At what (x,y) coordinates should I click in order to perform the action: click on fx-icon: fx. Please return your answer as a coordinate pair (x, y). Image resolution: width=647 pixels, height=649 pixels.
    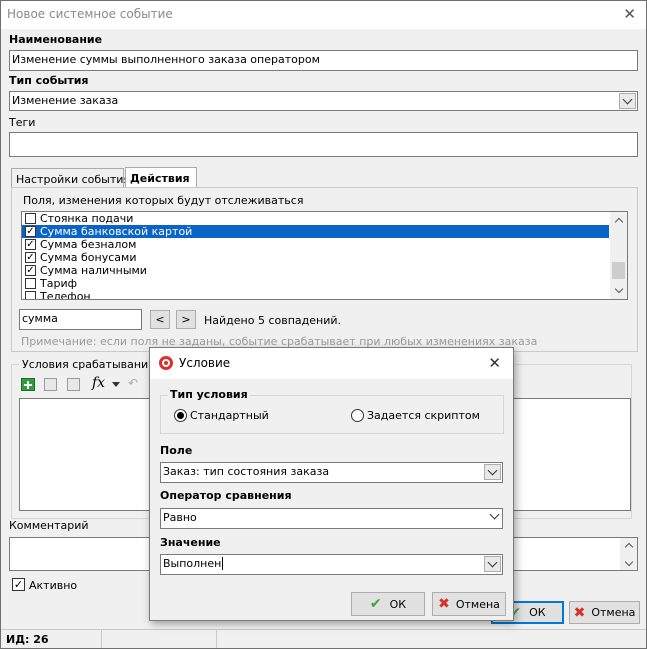
    Looking at the image, I should click on (98, 383).